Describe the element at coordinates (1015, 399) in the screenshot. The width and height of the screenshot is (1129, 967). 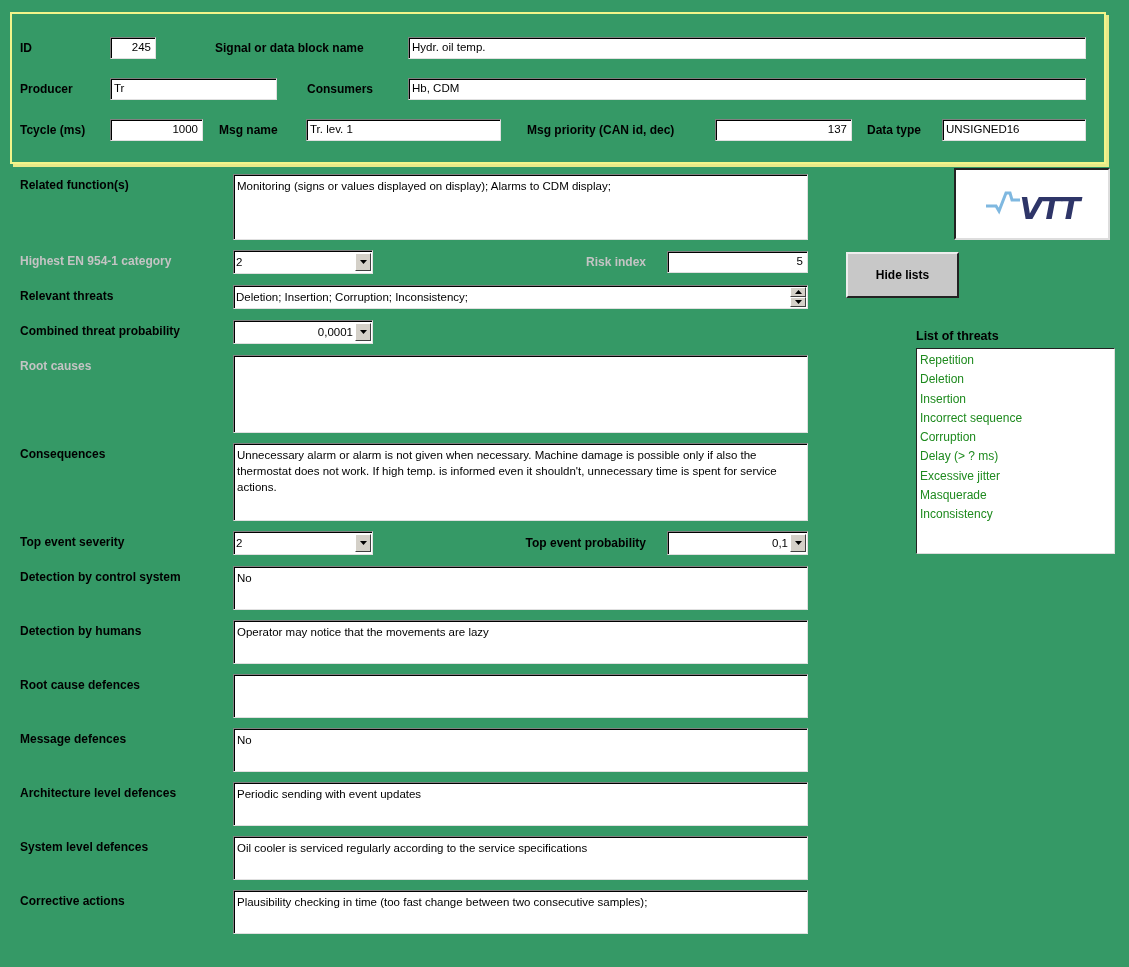
I see `list-item: Insertion` at that location.